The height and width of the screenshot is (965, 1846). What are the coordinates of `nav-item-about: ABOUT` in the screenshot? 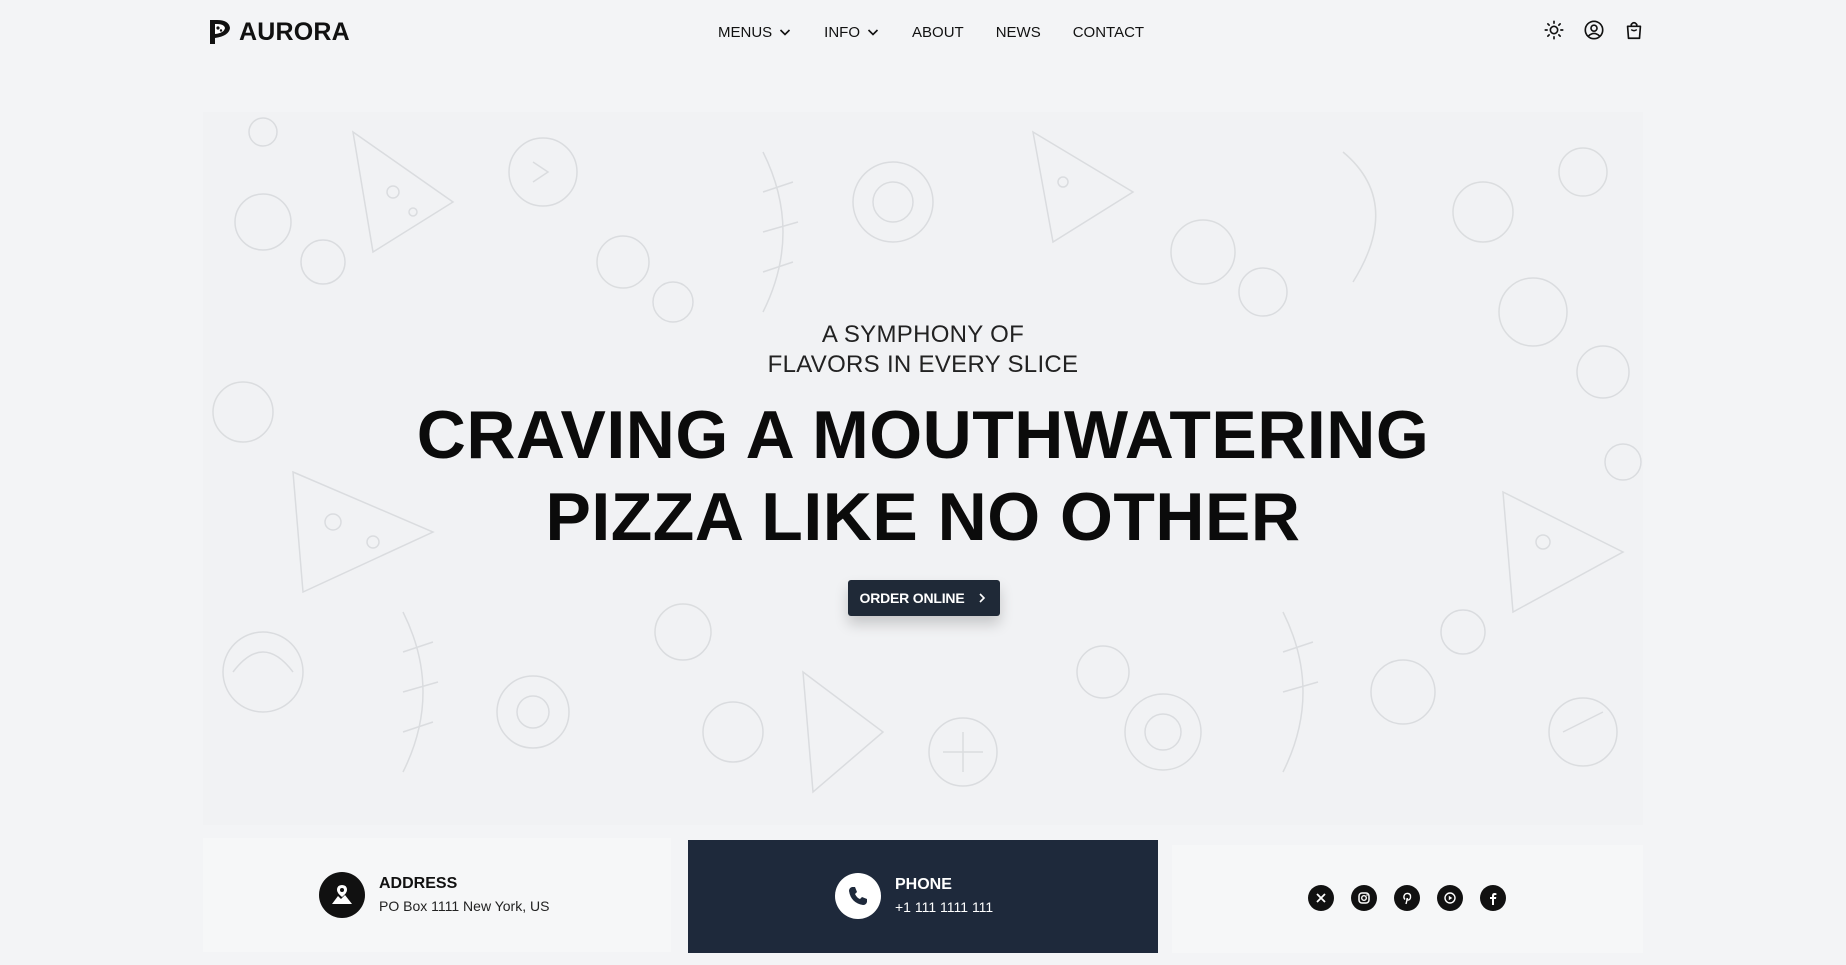 It's located at (938, 32).